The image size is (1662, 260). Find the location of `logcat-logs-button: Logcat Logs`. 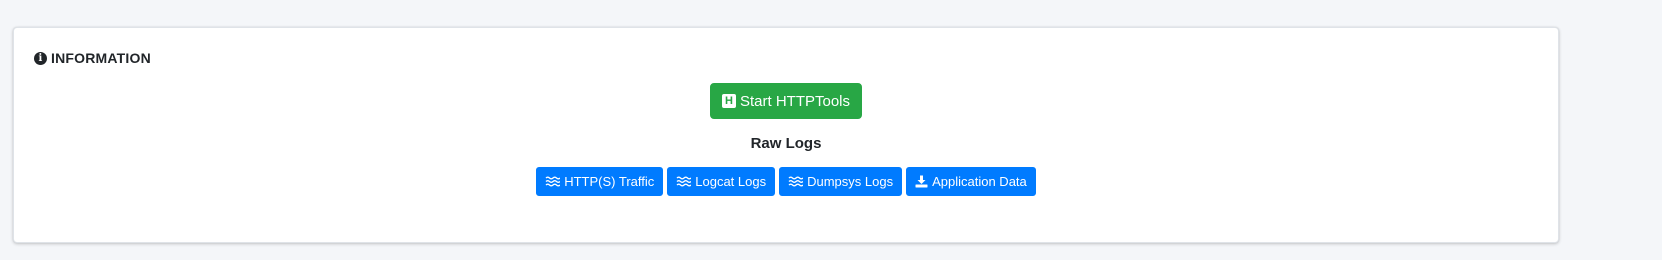

logcat-logs-button: Logcat Logs is located at coordinates (721, 181).